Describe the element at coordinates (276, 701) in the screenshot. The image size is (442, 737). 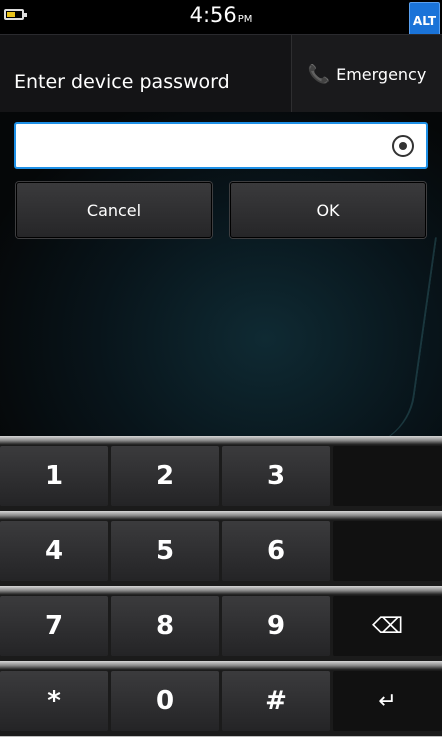
I see `key-hash: #` at that location.